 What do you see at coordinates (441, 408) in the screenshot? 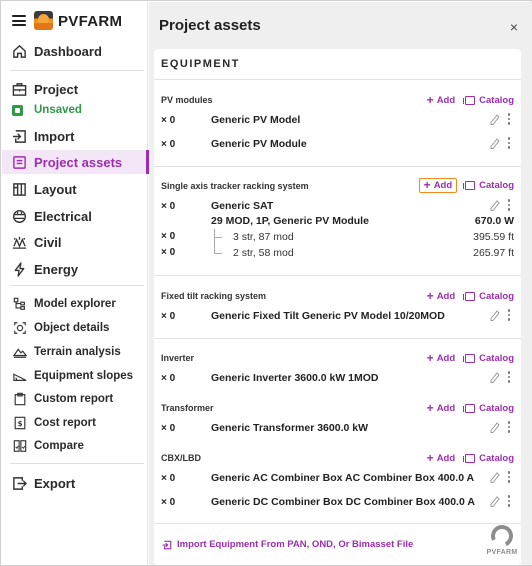
I see `transformer-add-button: + Add` at bounding box center [441, 408].